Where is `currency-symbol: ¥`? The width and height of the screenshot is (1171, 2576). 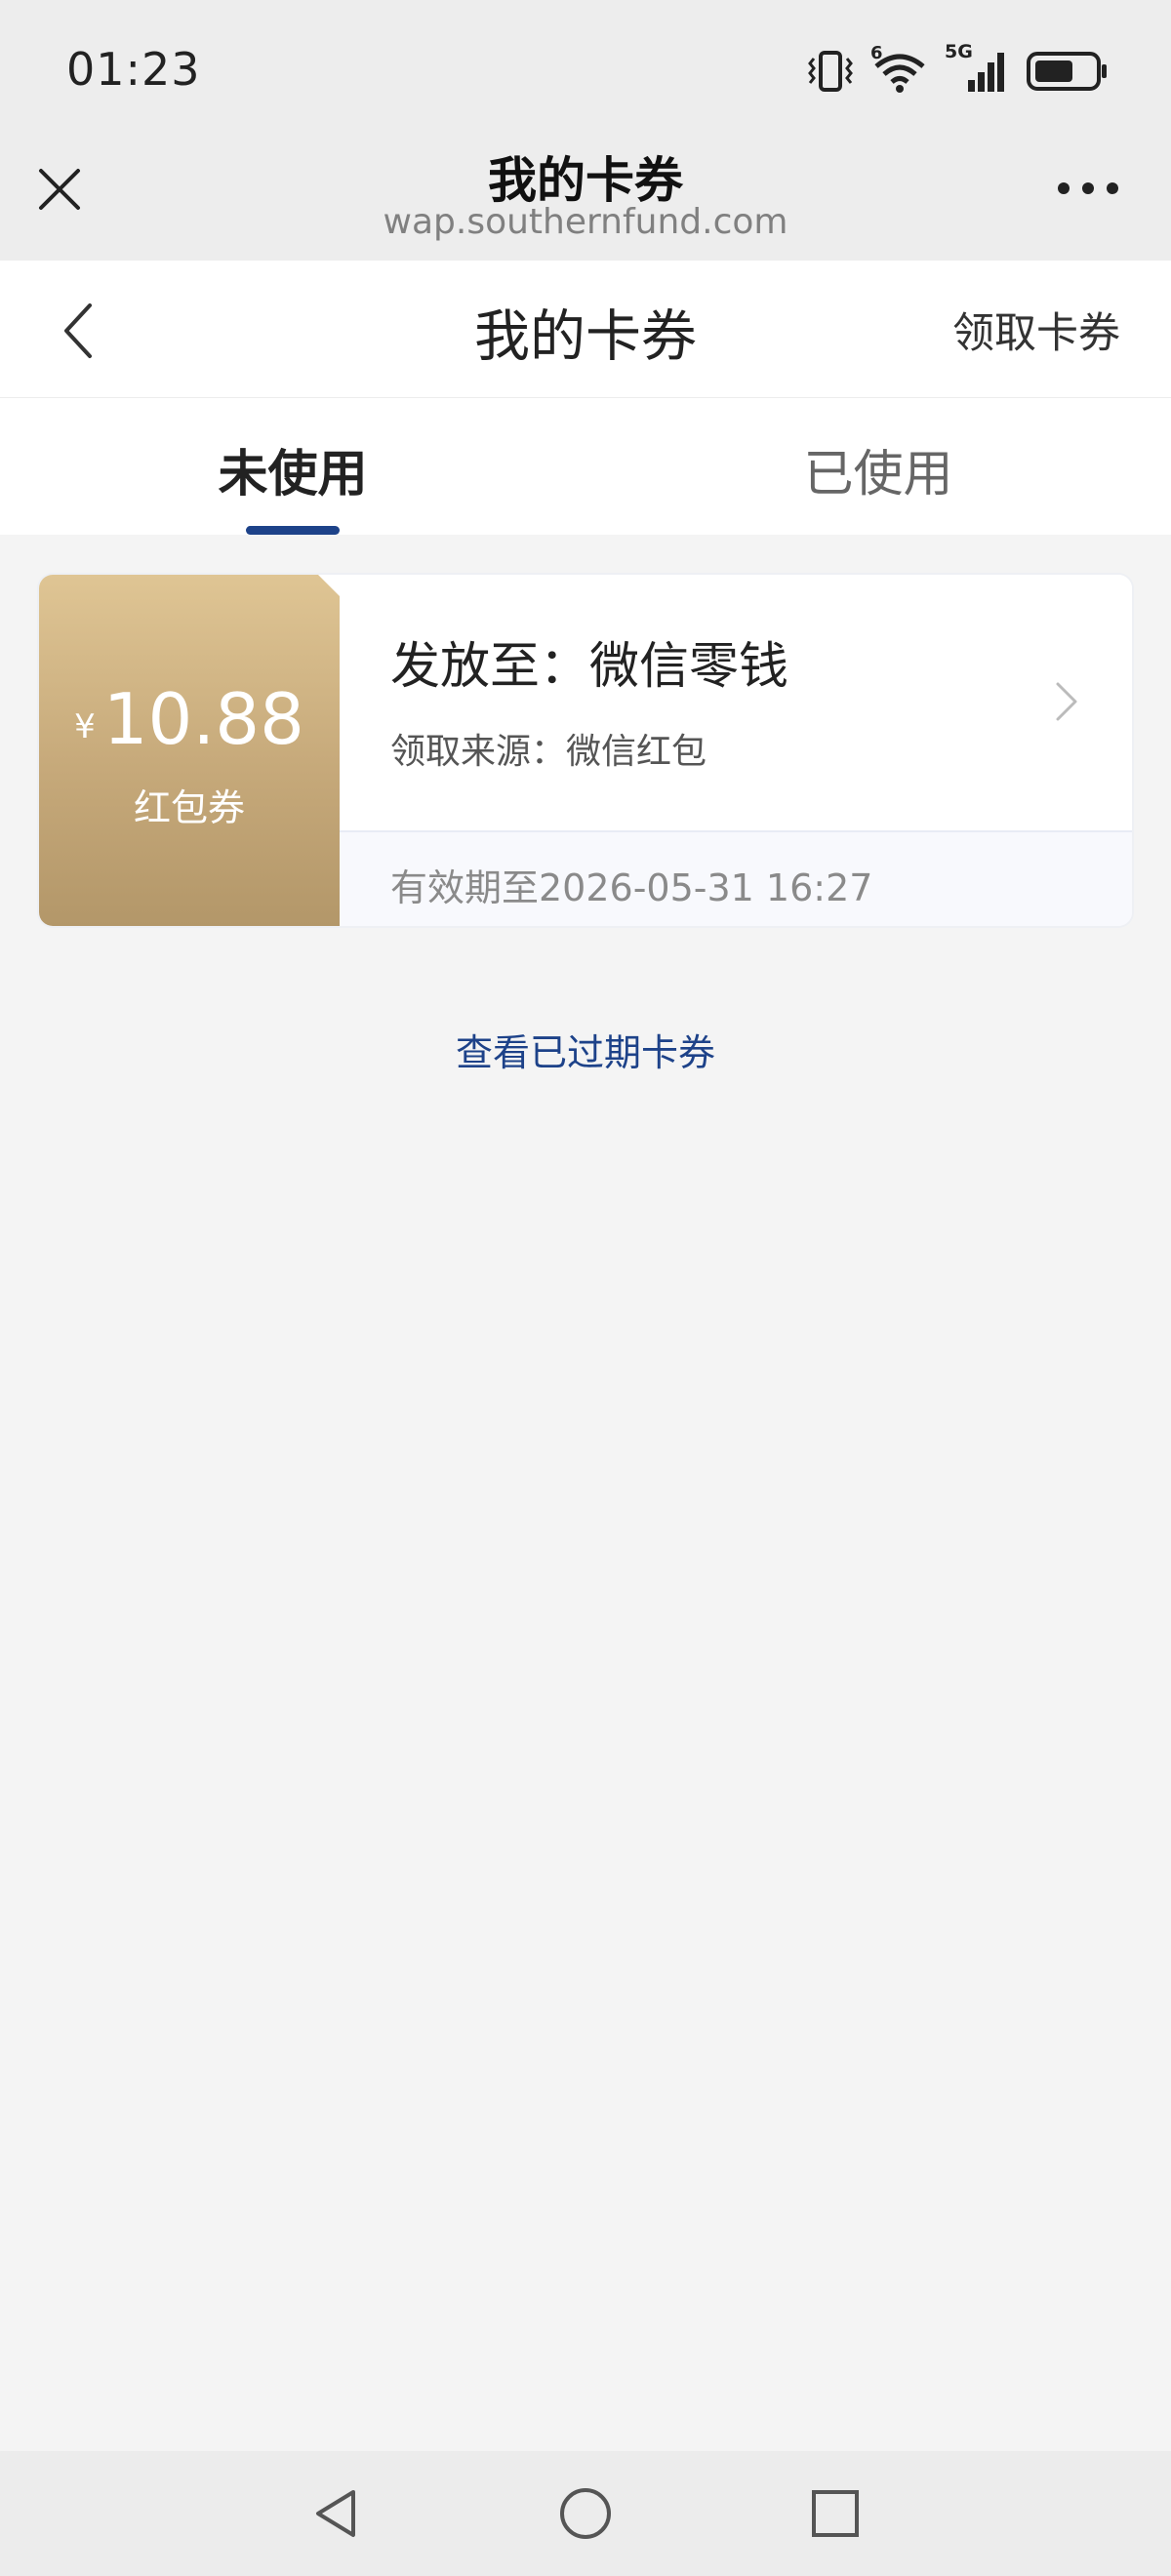
currency-symbol: ¥ is located at coordinates (85, 726).